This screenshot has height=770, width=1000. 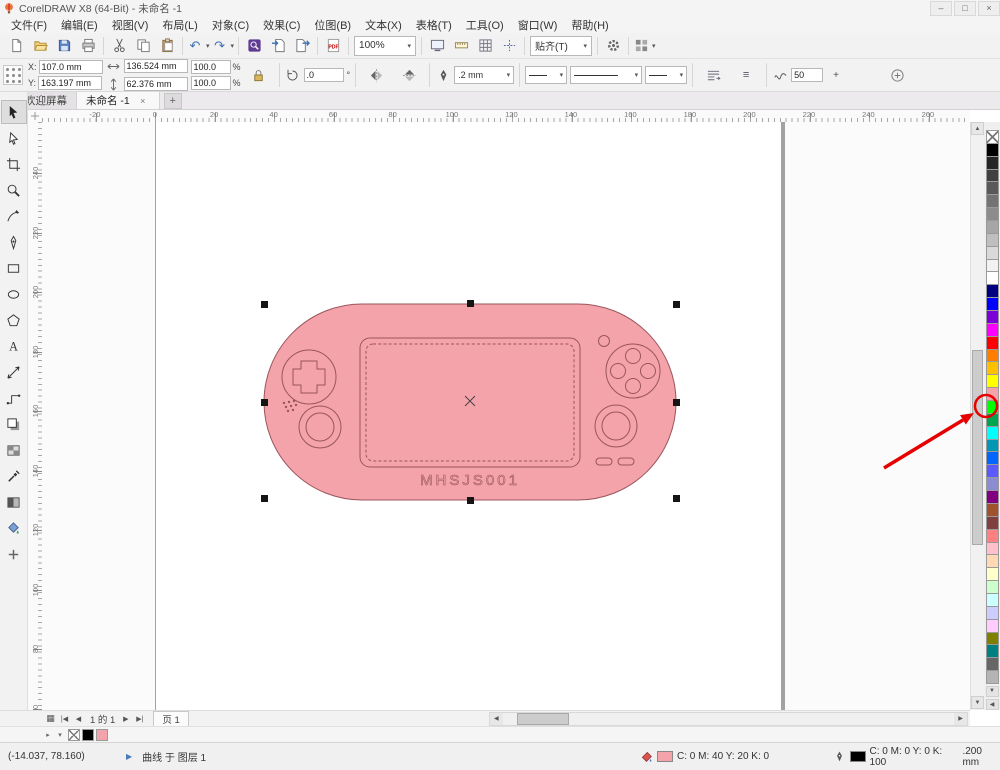 What do you see at coordinates (613, 46) in the screenshot?
I see `options-button` at bounding box center [613, 46].